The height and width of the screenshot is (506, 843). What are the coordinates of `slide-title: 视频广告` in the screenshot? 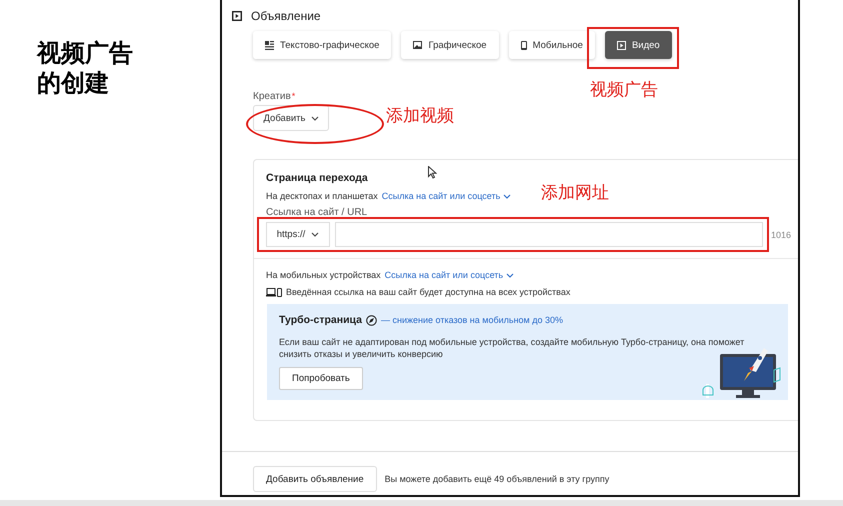 It's located at (85, 53).